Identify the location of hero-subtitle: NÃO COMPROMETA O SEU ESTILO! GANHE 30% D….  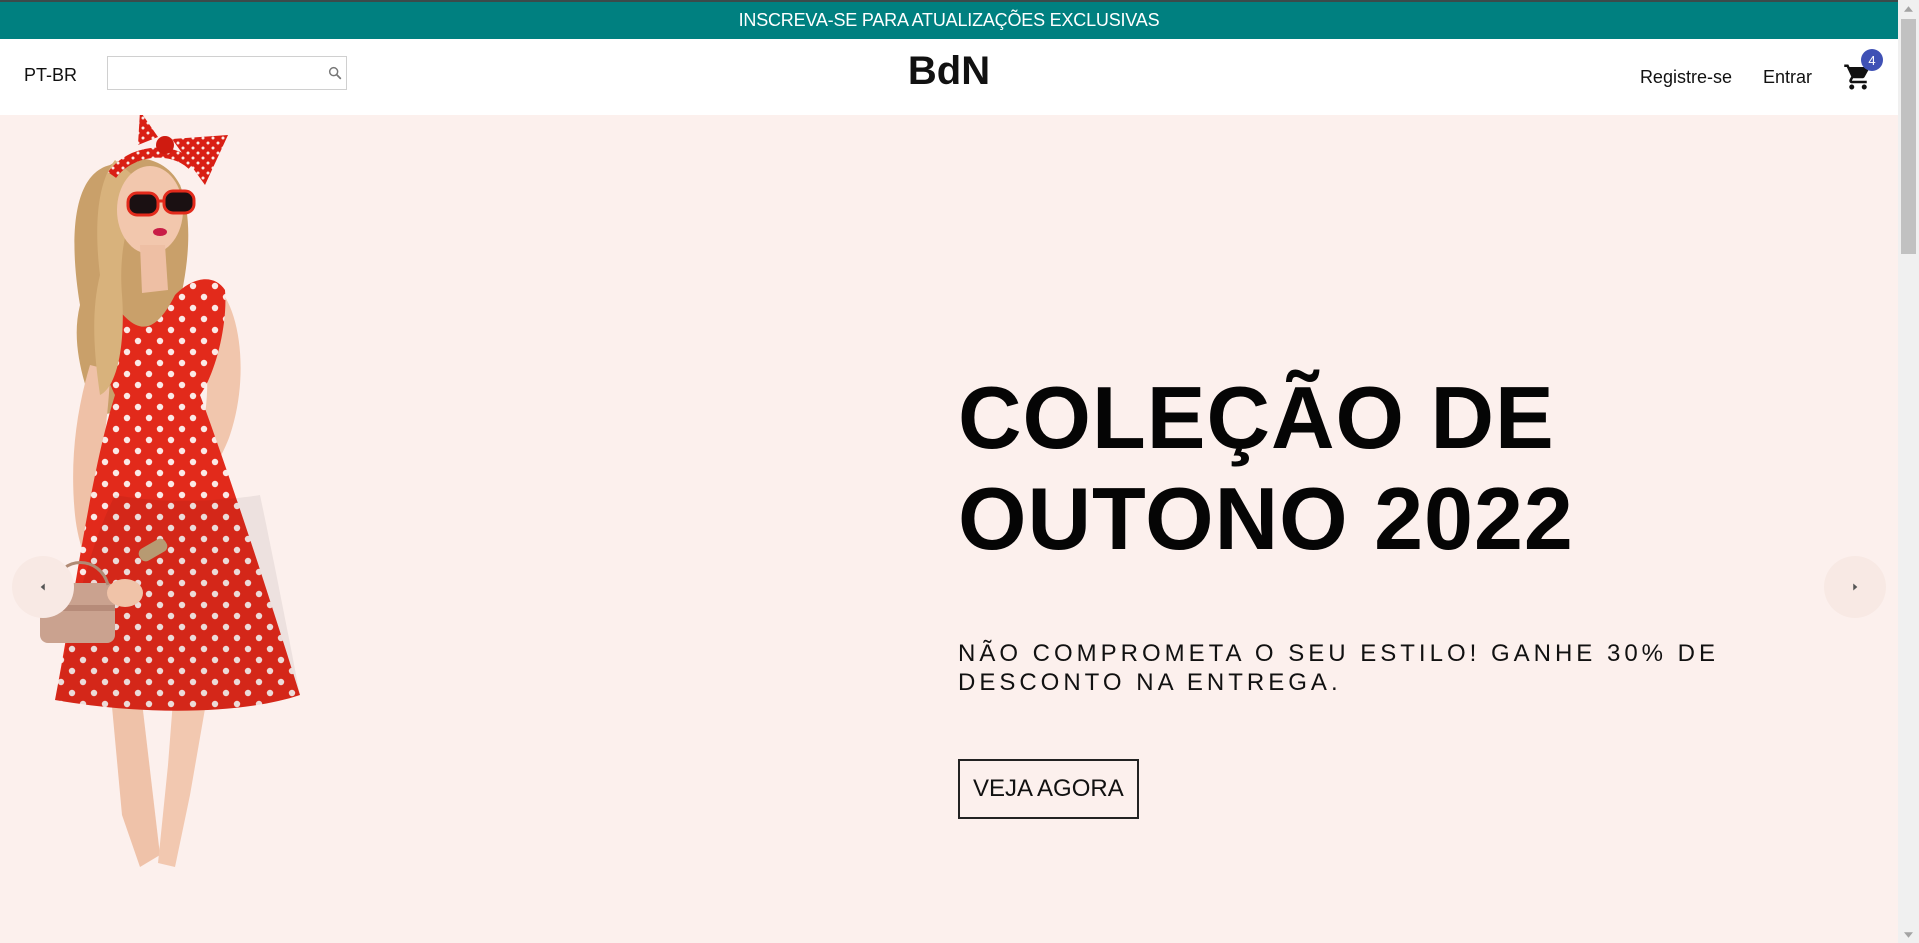
(1358, 668).